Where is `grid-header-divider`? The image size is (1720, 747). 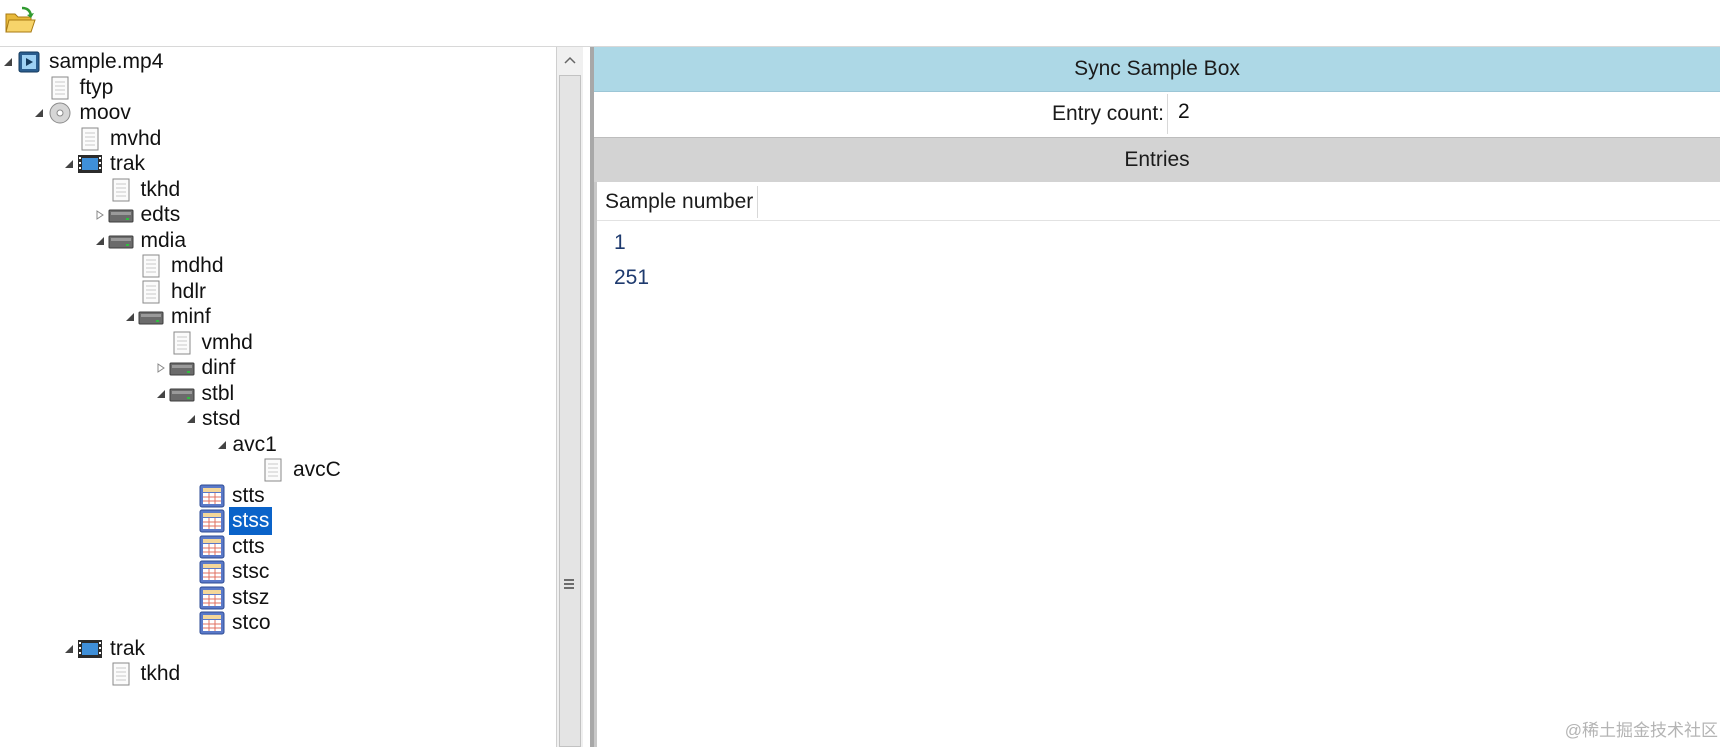
grid-header-divider is located at coordinates (1158, 220).